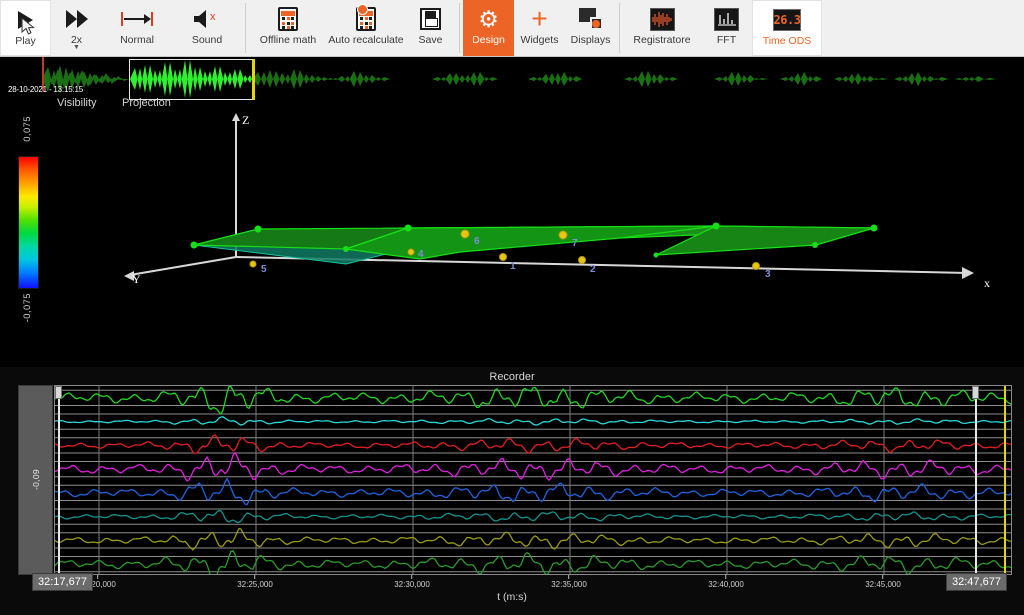 Image resolution: width=1024 pixels, height=615 pixels. Describe the element at coordinates (569, 582) in the screenshot. I see `x-tick-4: 32:35,000` at that location.